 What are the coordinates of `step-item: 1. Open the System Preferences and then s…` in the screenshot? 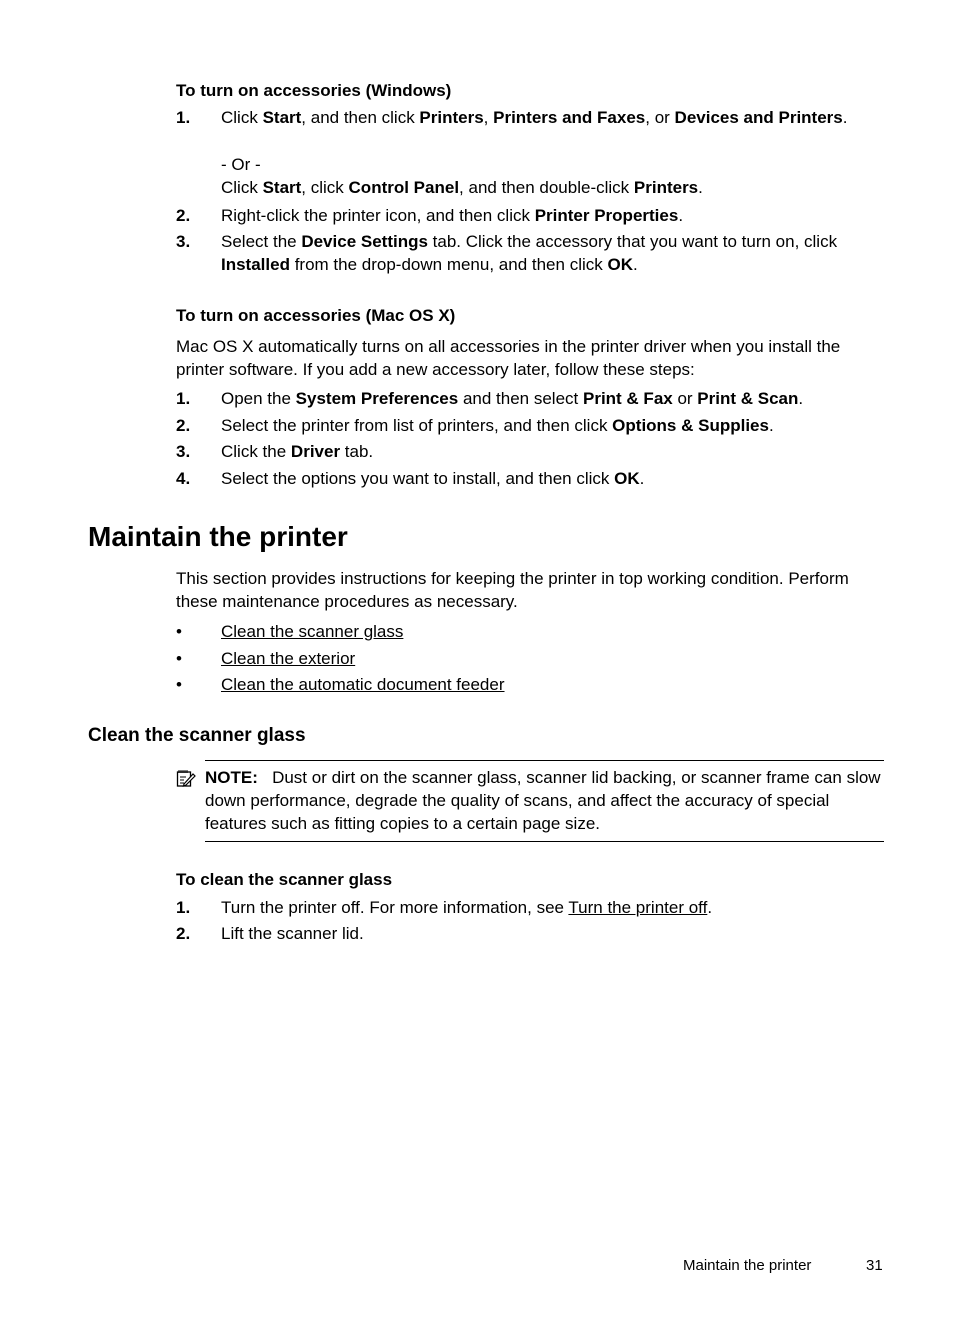 It's located at (526, 398).